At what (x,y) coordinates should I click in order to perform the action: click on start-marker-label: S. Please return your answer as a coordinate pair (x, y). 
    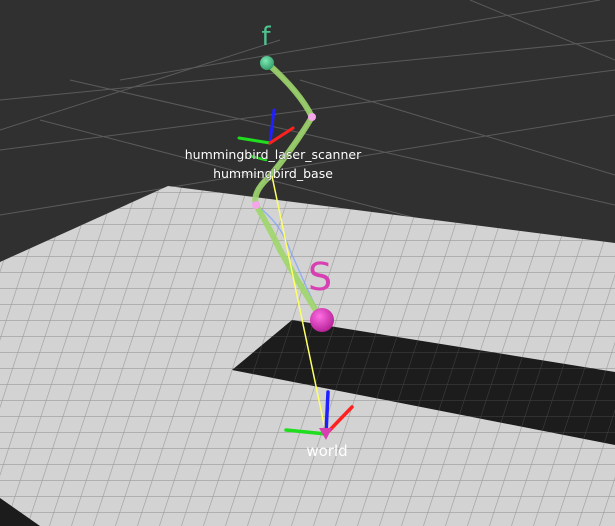
    Looking at the image, I should click on (320, 277).